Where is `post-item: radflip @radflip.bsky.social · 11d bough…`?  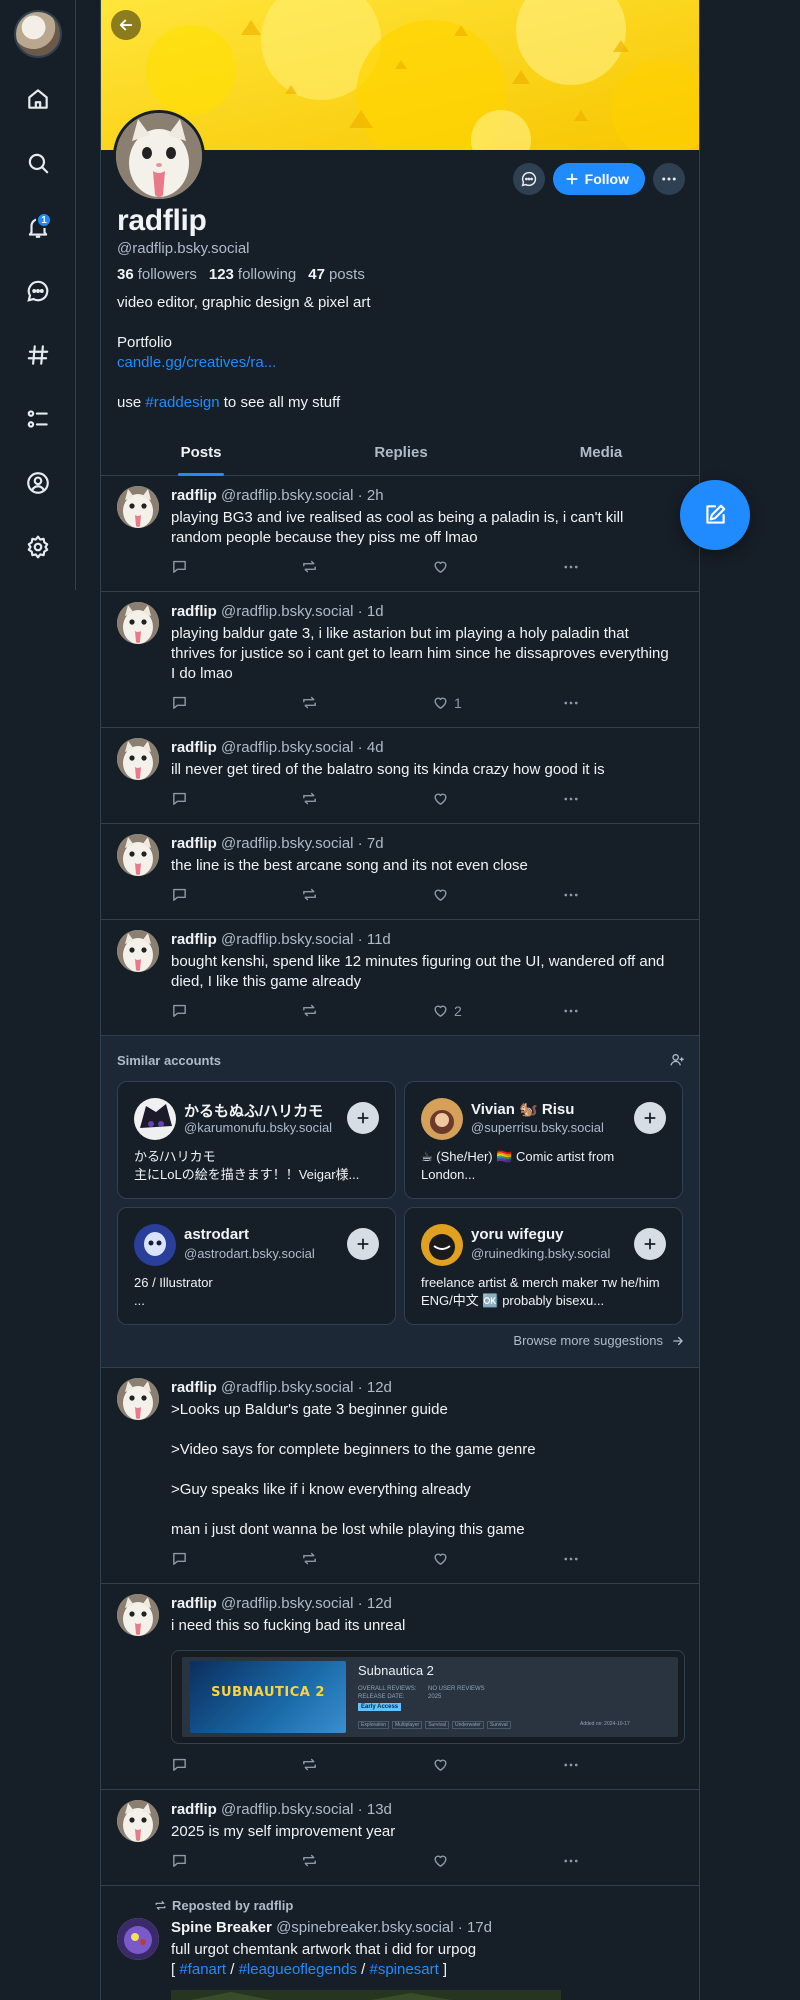
post-item: radflip @radflip.bsky.social · 11d bough… is located at coordinates (400, 978).